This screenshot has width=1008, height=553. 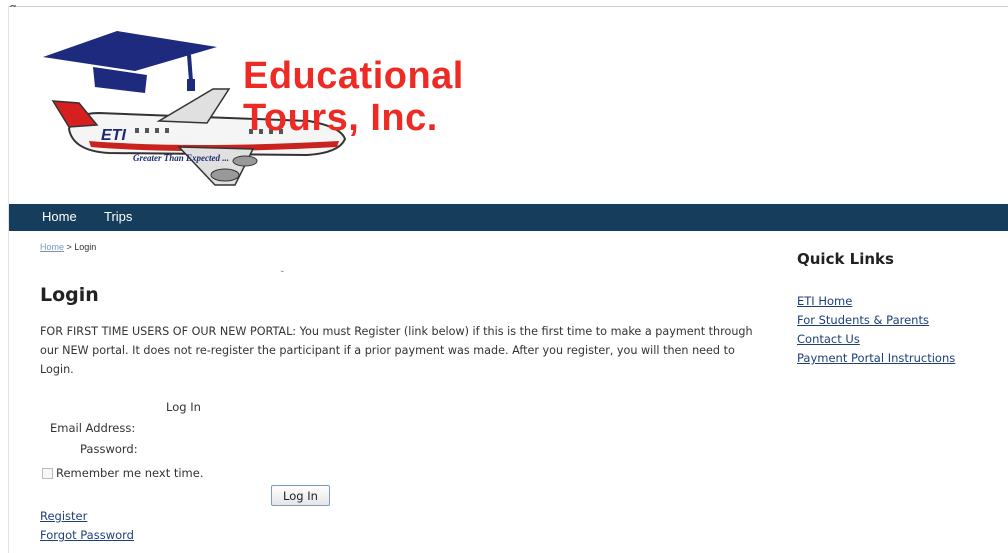 I want to click on brand-line-1: Educational, so click(x=353, y=76).